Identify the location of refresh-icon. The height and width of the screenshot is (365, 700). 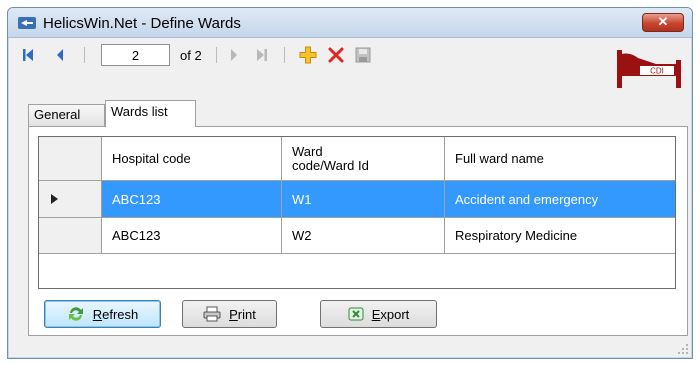
(75, 314).